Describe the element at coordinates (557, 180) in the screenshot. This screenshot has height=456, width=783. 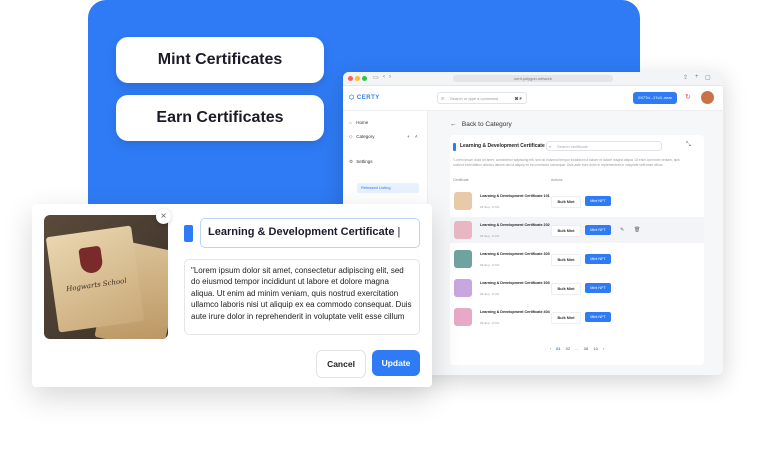
I see `col-actions: Actions` at that location.